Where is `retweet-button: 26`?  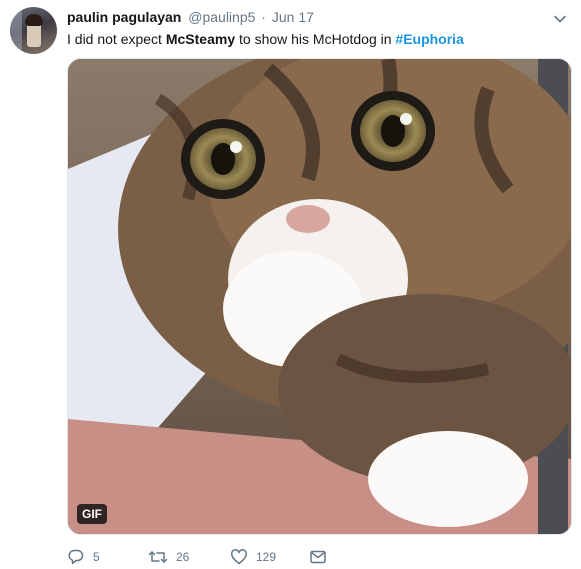 retweet-button: 26 is located at coordinates (168, 557).